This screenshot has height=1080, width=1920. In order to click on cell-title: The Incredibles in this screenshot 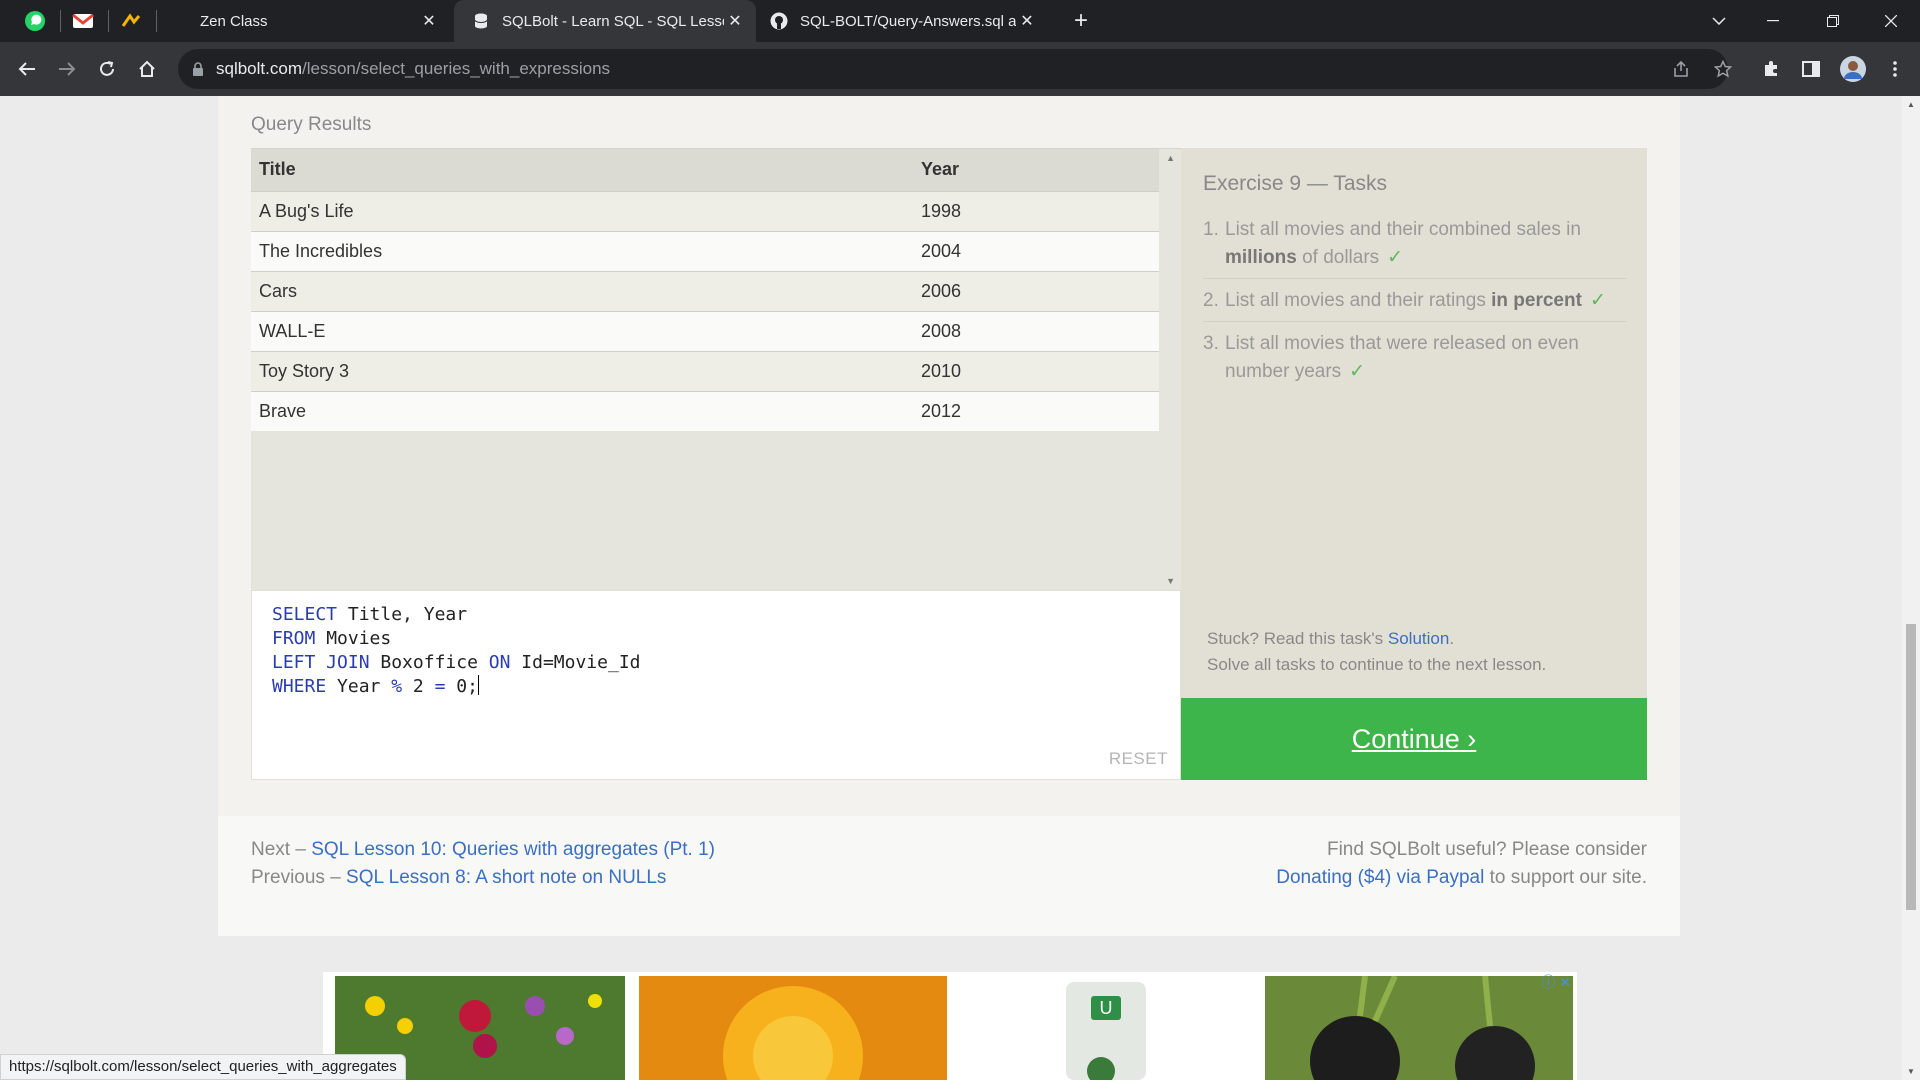, I will do `click(582, 250)`.